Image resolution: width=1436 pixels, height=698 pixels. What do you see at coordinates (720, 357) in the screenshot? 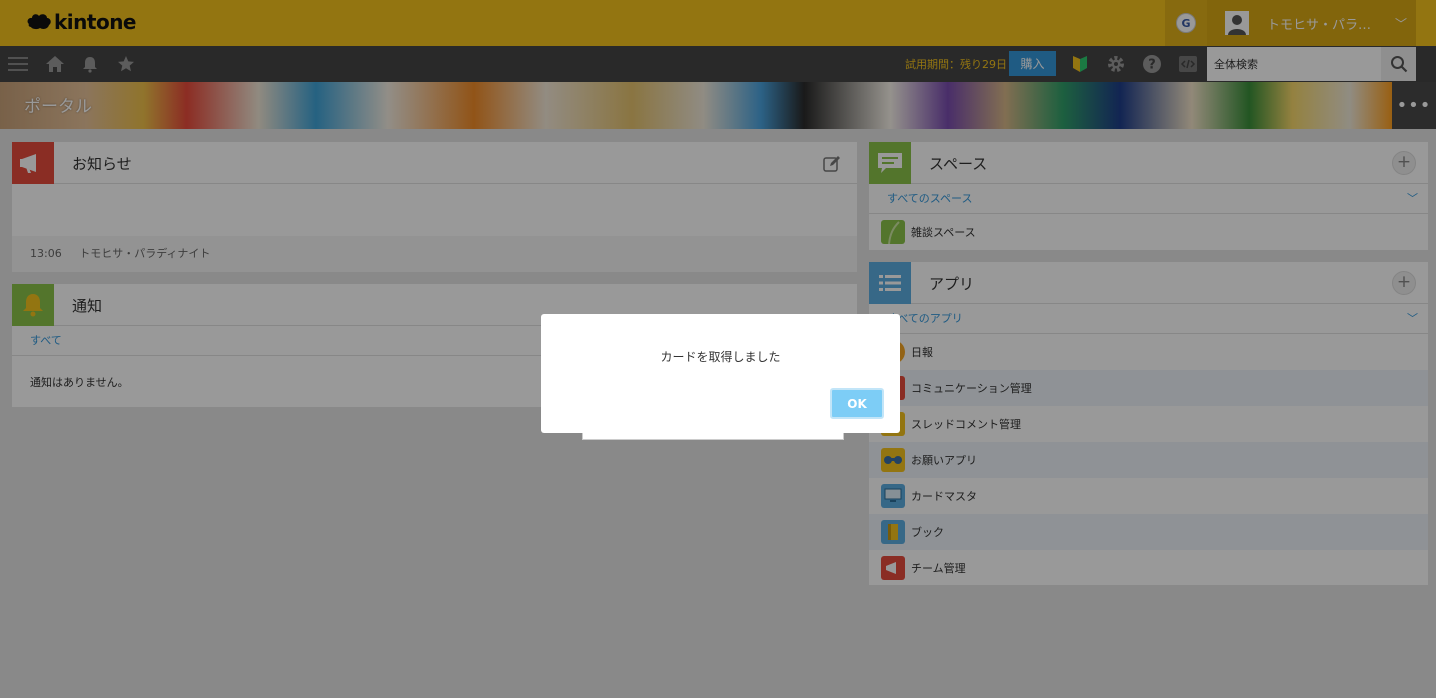
I see `dialog-message: カードを取得しました` at bounding box center [720, 357].